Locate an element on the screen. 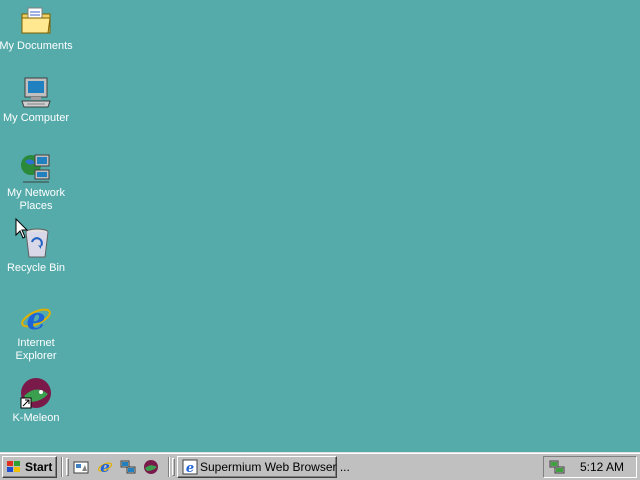 Image resolution: width=640 pixels, height=480 pixels. desktop-icon-recycle-bin: Recycle Bin is located at coordinates (37, 250).